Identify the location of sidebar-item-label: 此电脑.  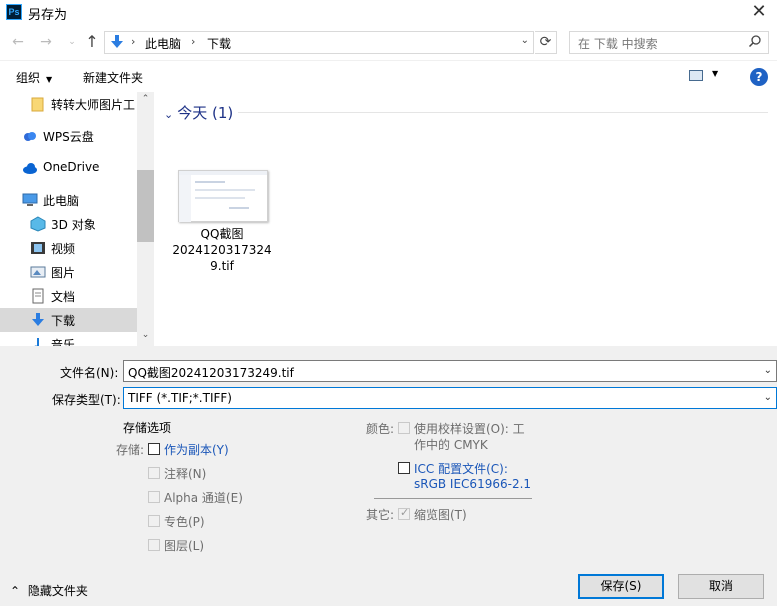
(61, 201).